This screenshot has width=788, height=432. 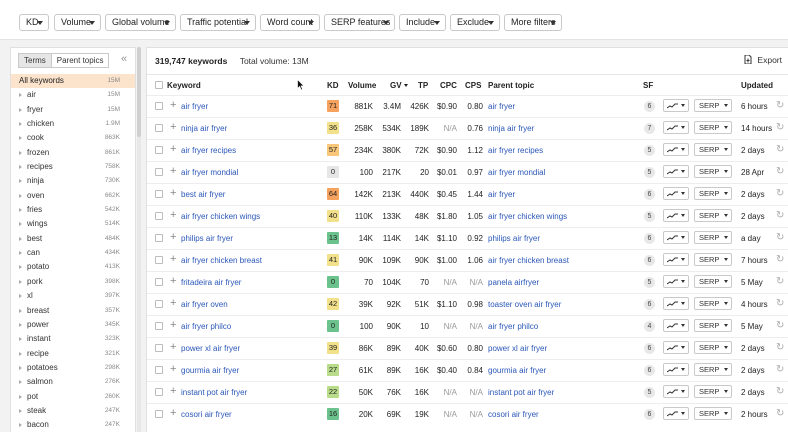 I want to click on export-button: Export, so click(x=763, y=59).